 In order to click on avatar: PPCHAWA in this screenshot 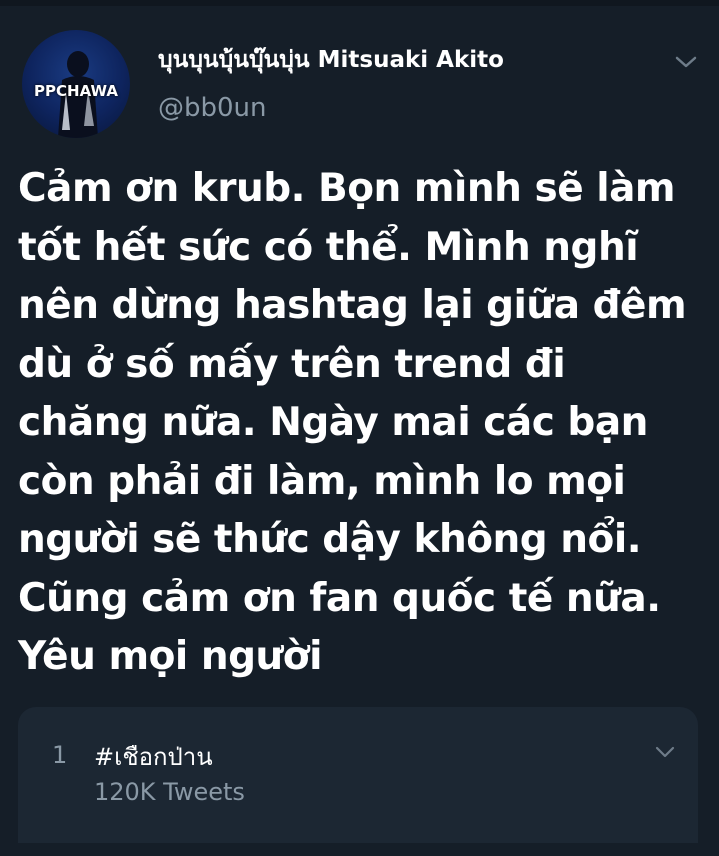, I will do `click(76, 84)`.